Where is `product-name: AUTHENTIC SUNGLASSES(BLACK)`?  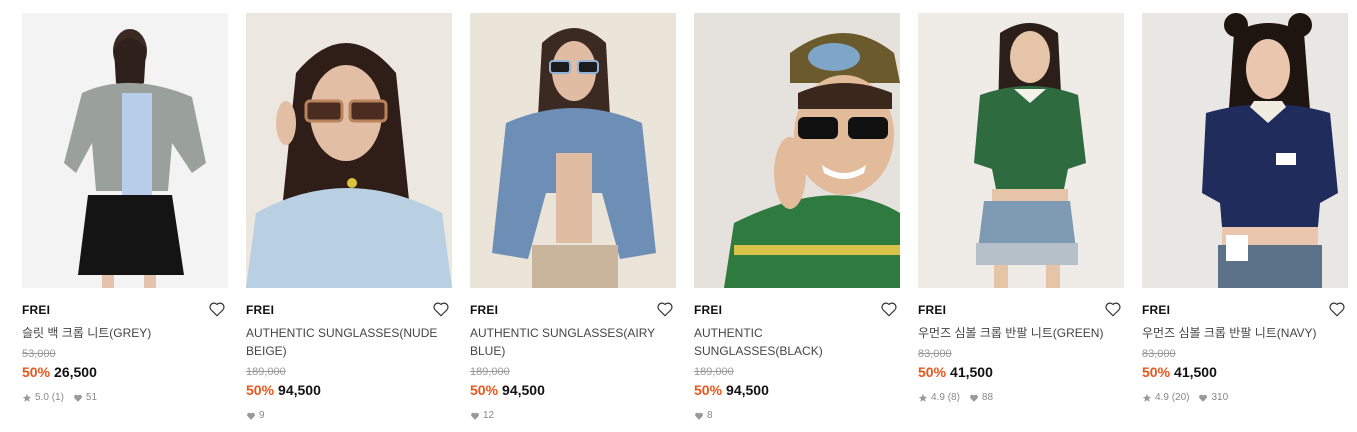
product-name: AUTHENTIC SUNGLASSES(BLACK) is located at coordinates (797, 342).